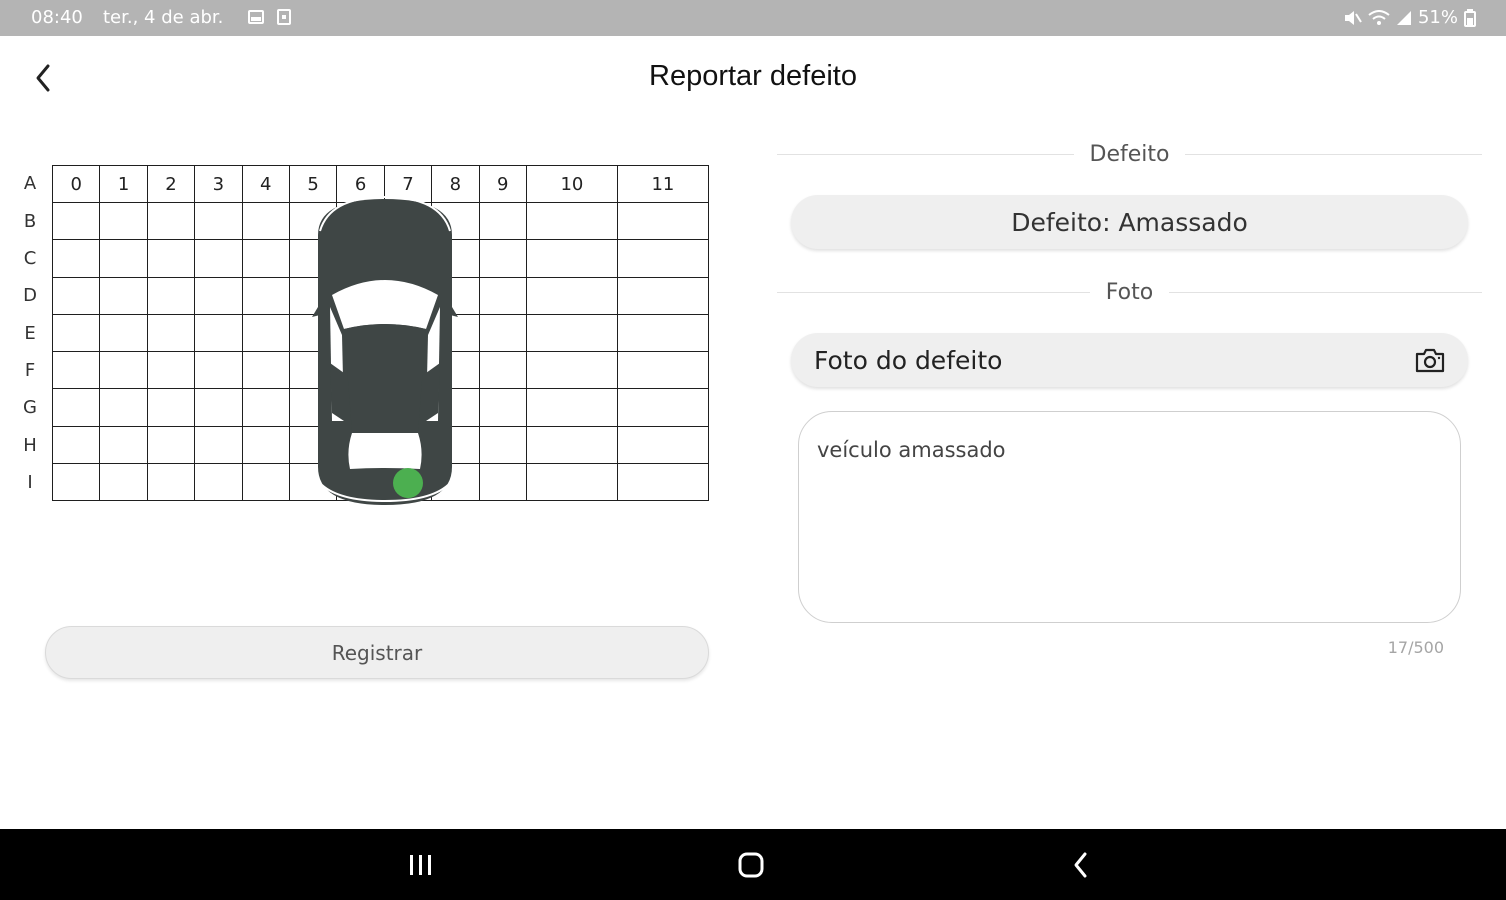 The height and width of the screenshot is (900, 1506). Describe the element at coordinates (421, 865) in the screenshot. I see `recent-apps-button` at that location.